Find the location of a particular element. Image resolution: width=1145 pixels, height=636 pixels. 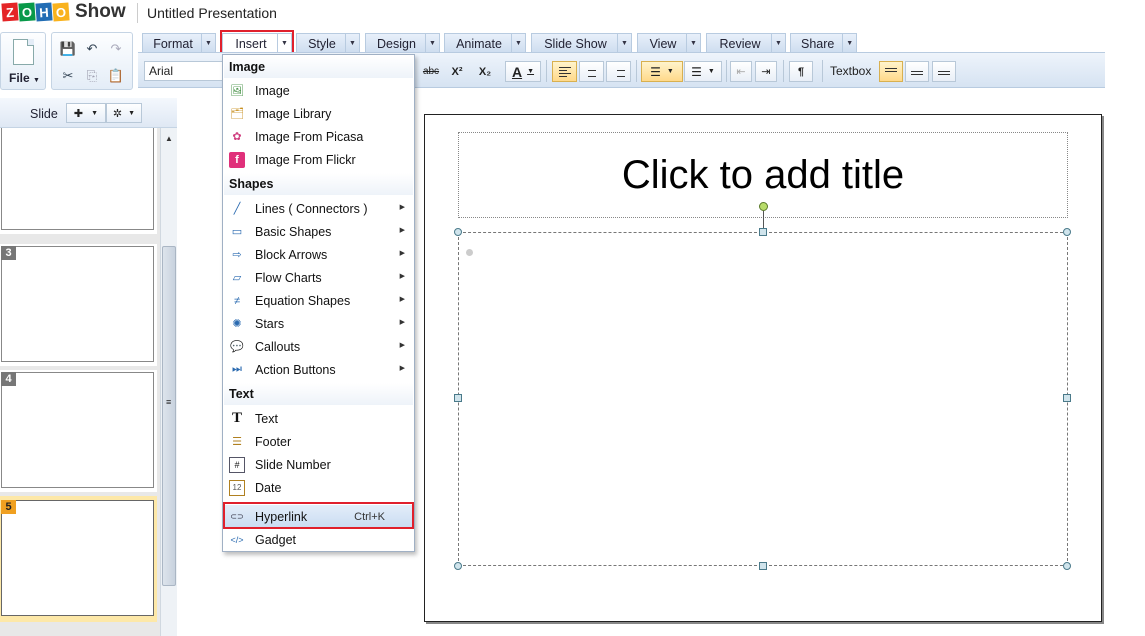

menu-item-date: 12 Date is located at coordinates (318, 487).